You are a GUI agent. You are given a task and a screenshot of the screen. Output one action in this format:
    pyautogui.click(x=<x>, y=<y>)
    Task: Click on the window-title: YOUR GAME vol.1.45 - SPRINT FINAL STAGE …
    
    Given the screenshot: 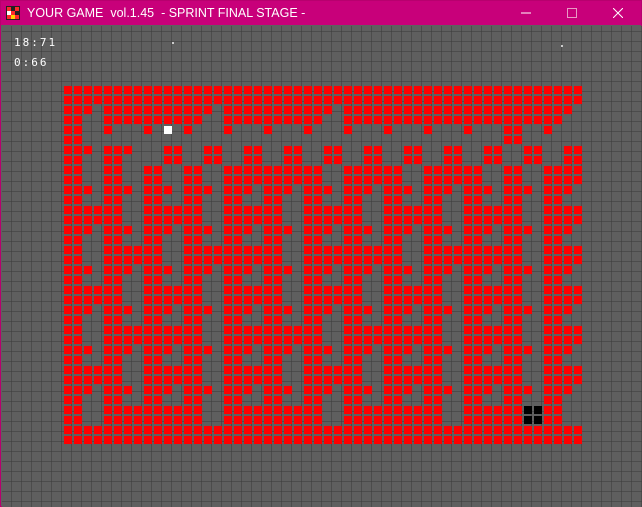 What is the action you would take?
    pyautogui.click(x=166, y=13)
    